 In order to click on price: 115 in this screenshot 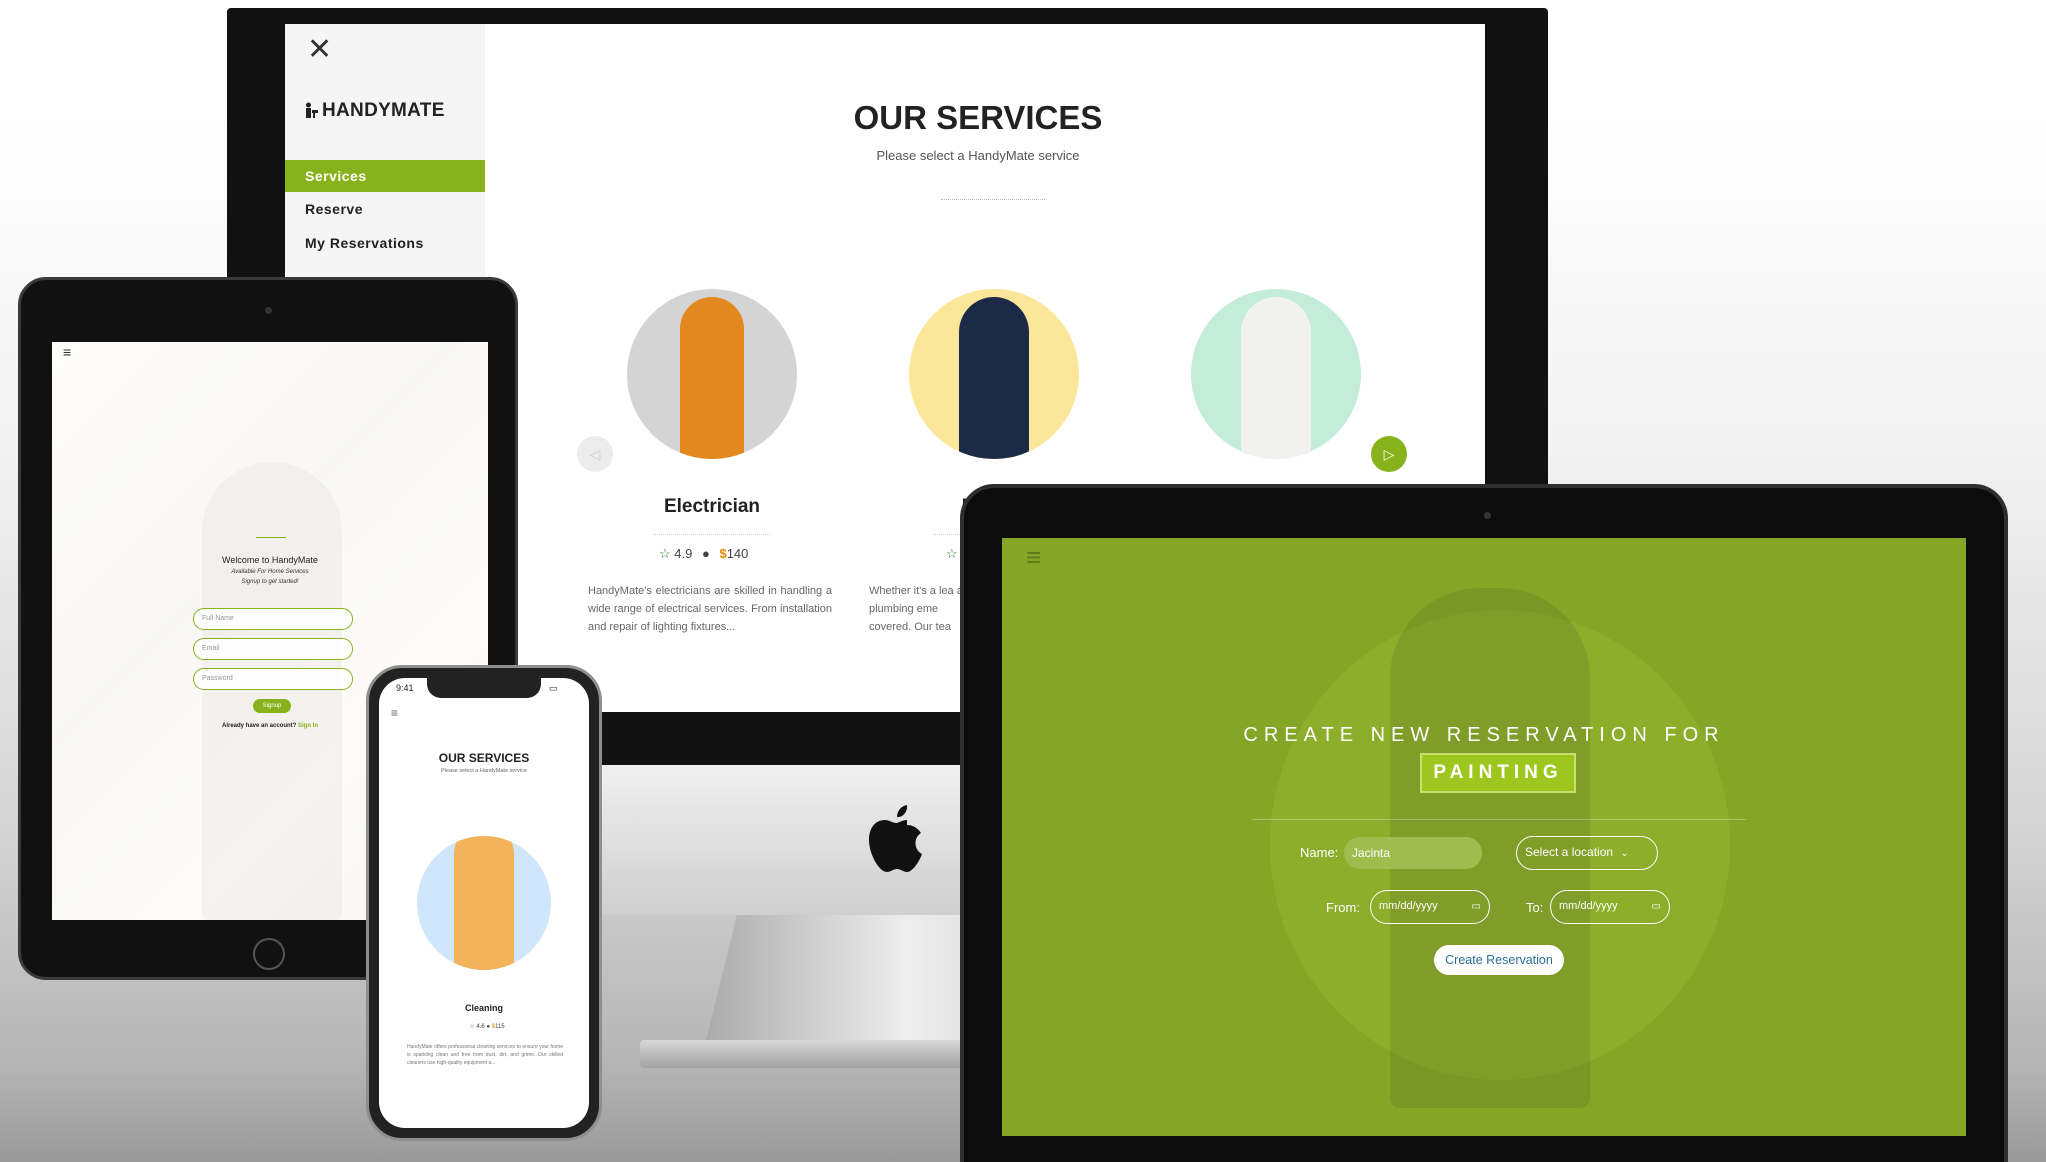, I will do `click(500, 1027)`.